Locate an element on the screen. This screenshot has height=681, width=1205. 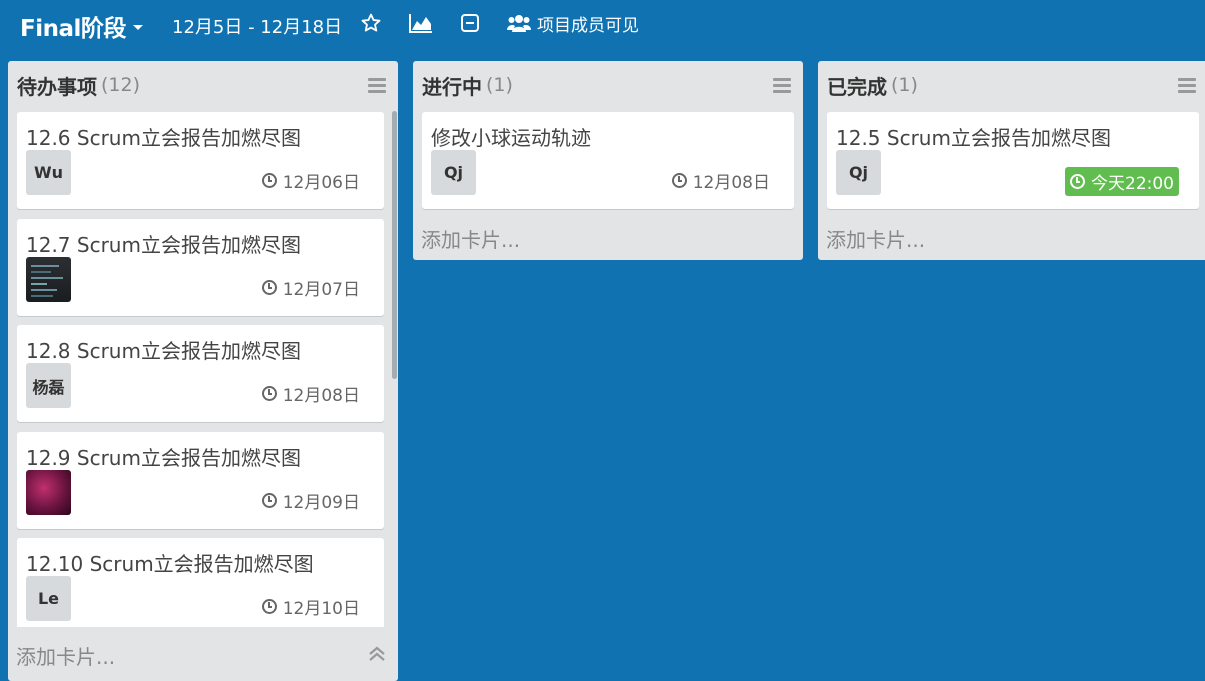
card-title: 12.8 Scrum立会报告加燃尽图 is located at coordinates (163, 351).